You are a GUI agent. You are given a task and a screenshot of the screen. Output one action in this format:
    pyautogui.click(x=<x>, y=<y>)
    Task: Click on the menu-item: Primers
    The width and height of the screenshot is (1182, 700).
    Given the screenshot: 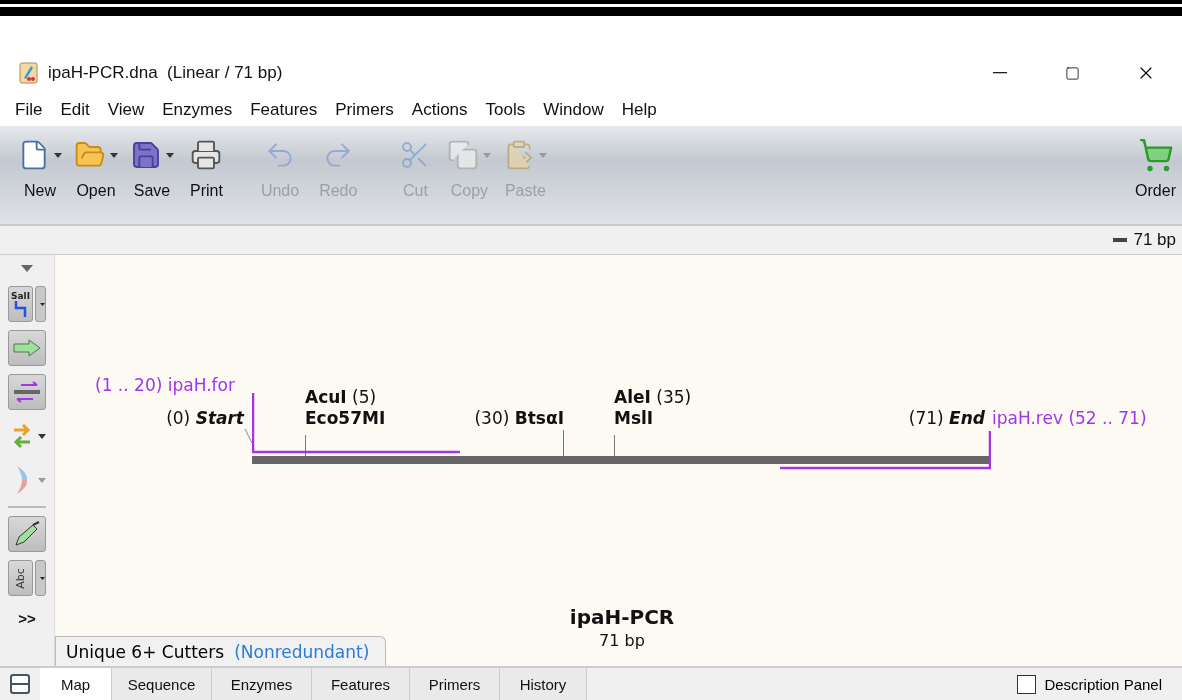 What is the action you would take?
    pyautogui.click(x=364, y=110)
    